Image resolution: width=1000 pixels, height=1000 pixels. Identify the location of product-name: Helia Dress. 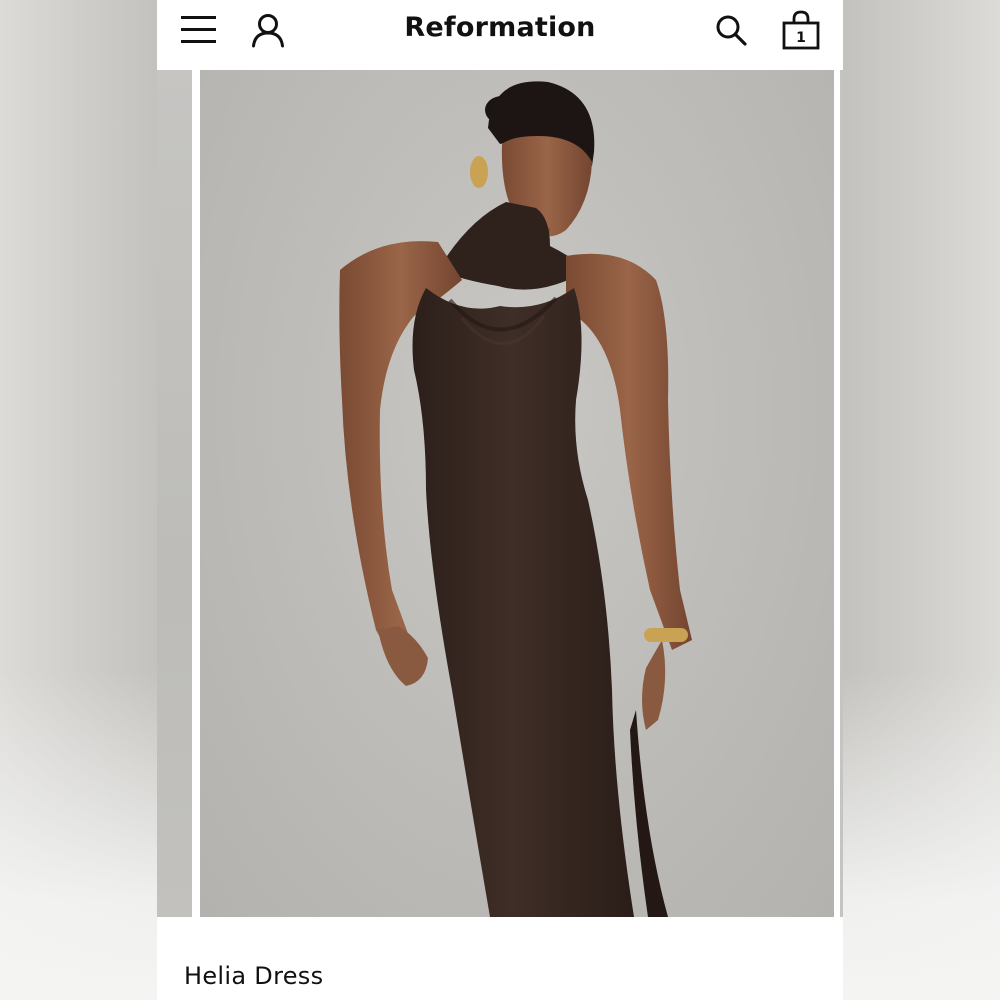
(253, 976).